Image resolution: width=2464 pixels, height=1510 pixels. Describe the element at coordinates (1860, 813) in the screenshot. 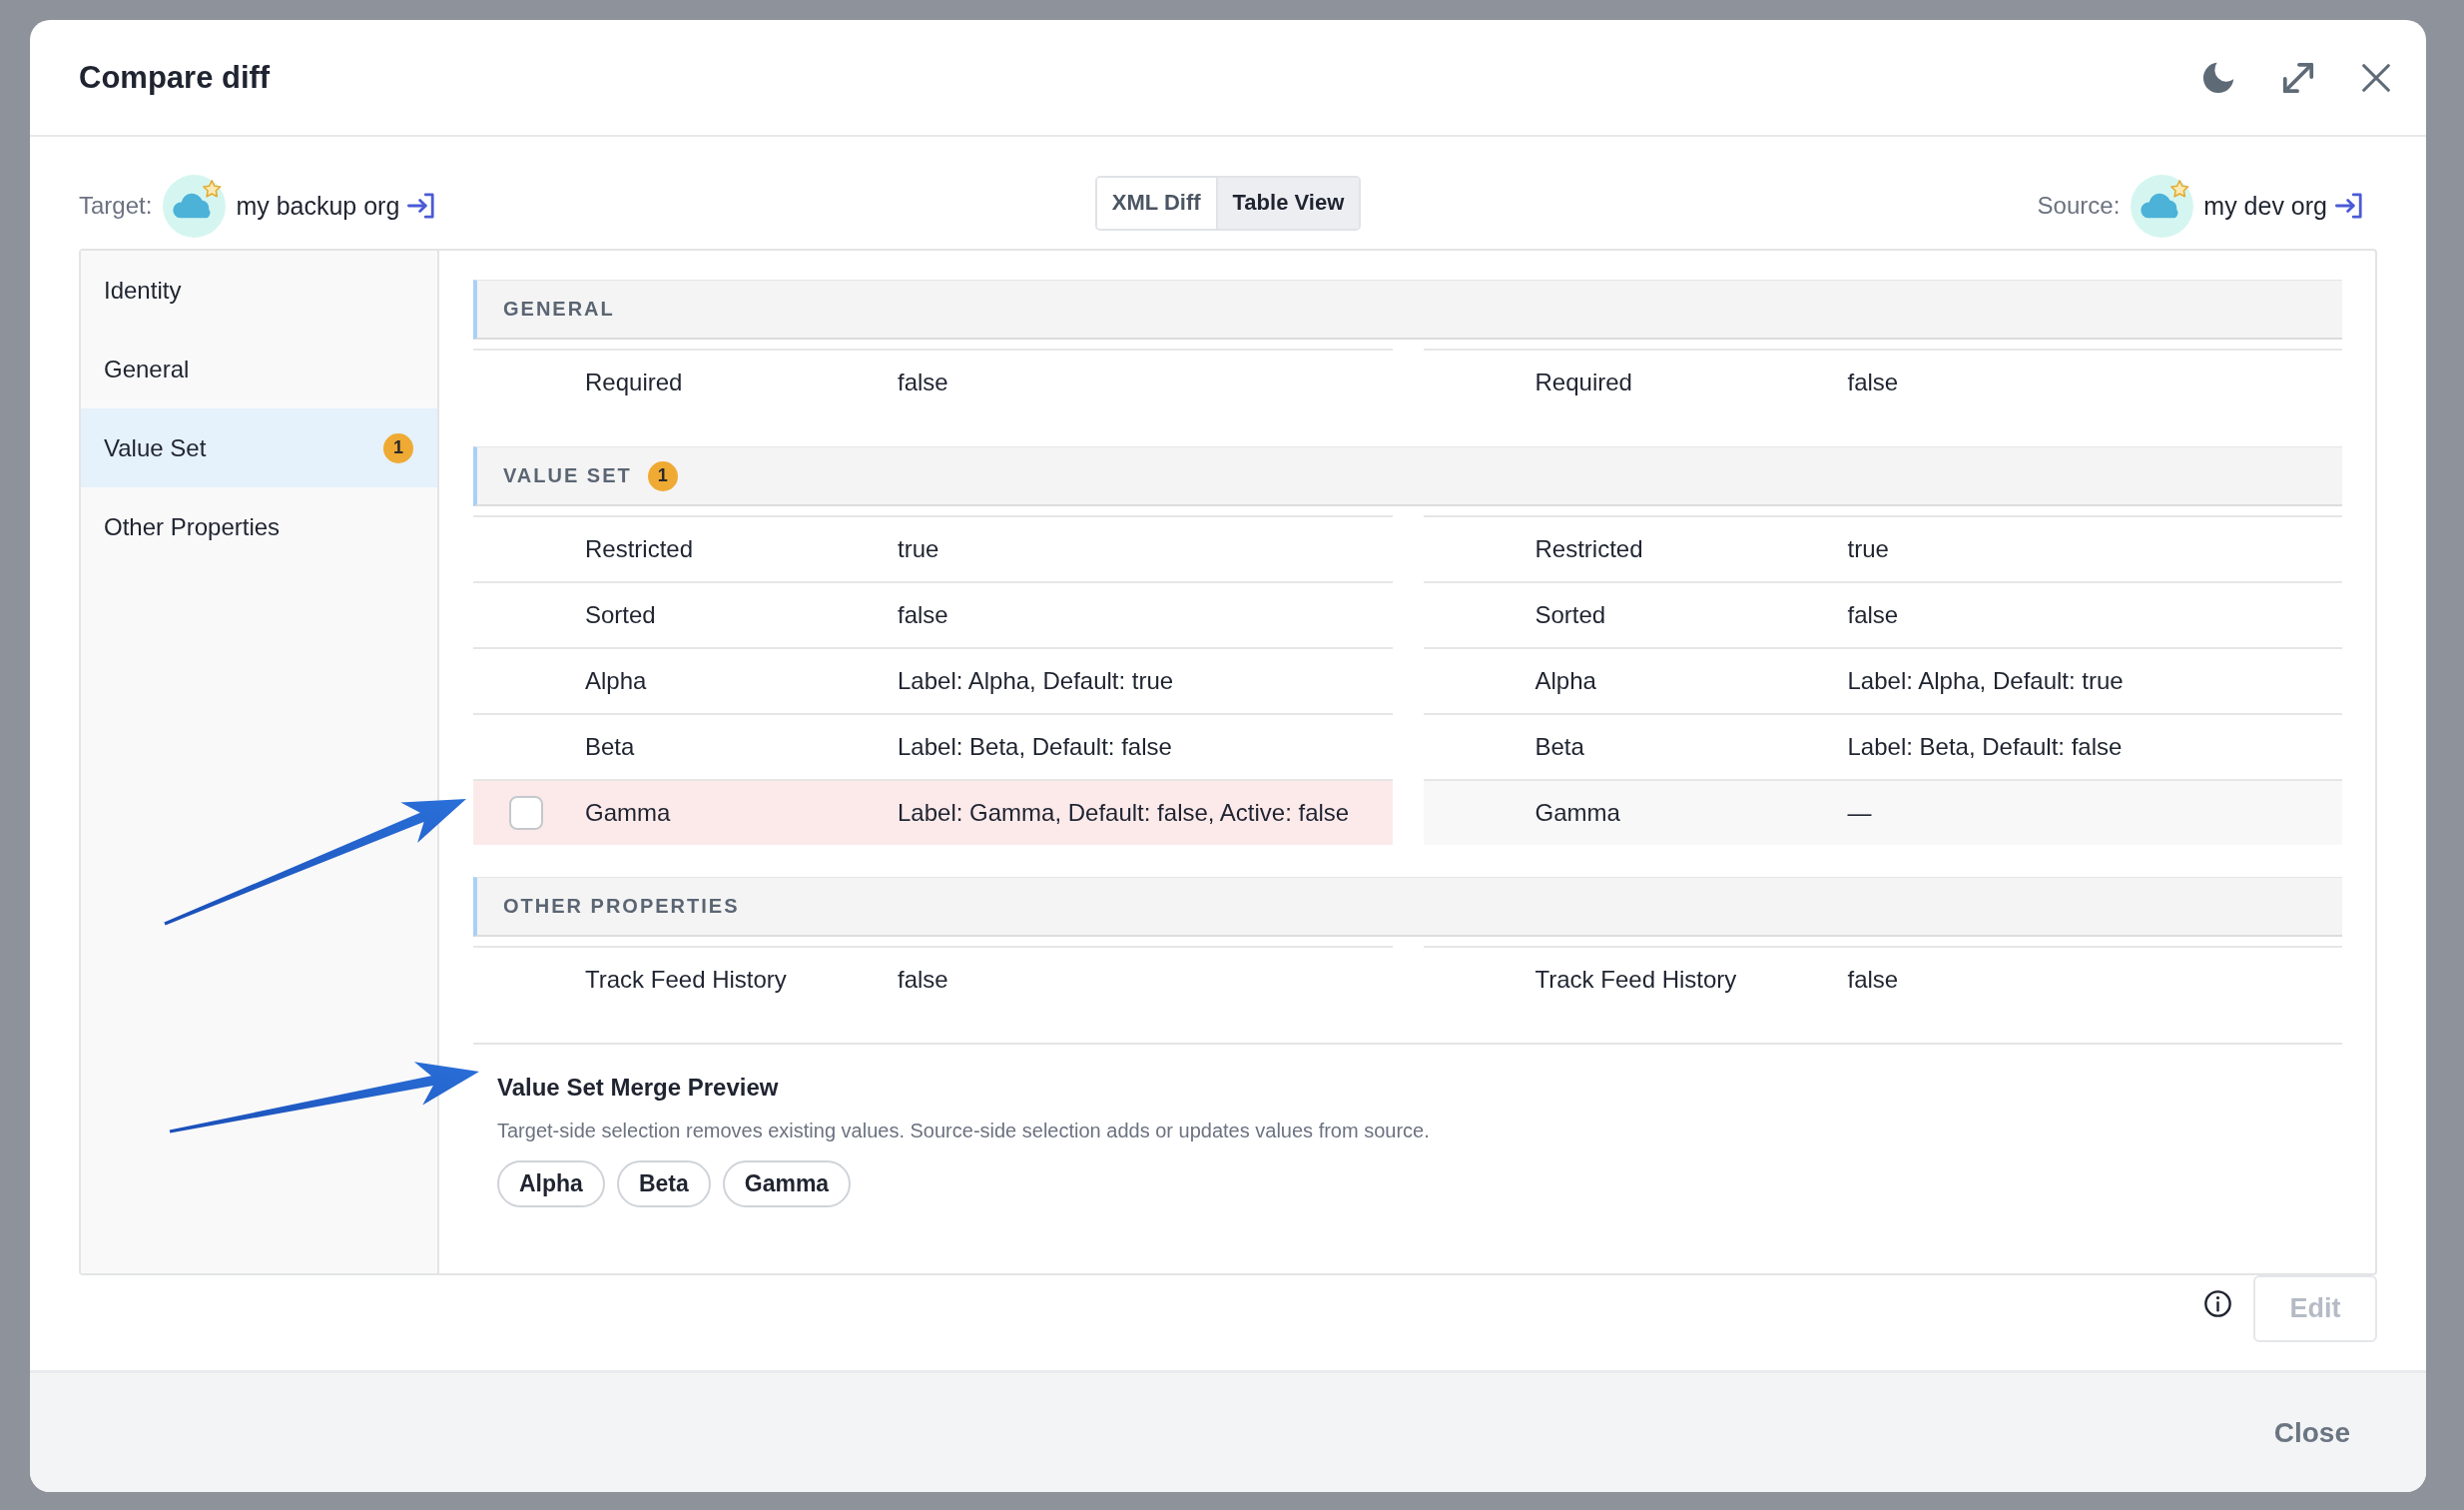

I see `table-cell-text: —` at that location.